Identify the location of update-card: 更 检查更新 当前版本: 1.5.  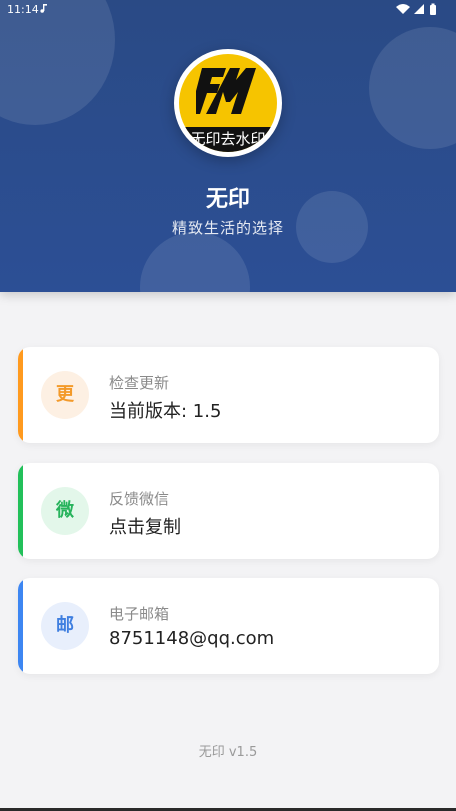
(228, 395).